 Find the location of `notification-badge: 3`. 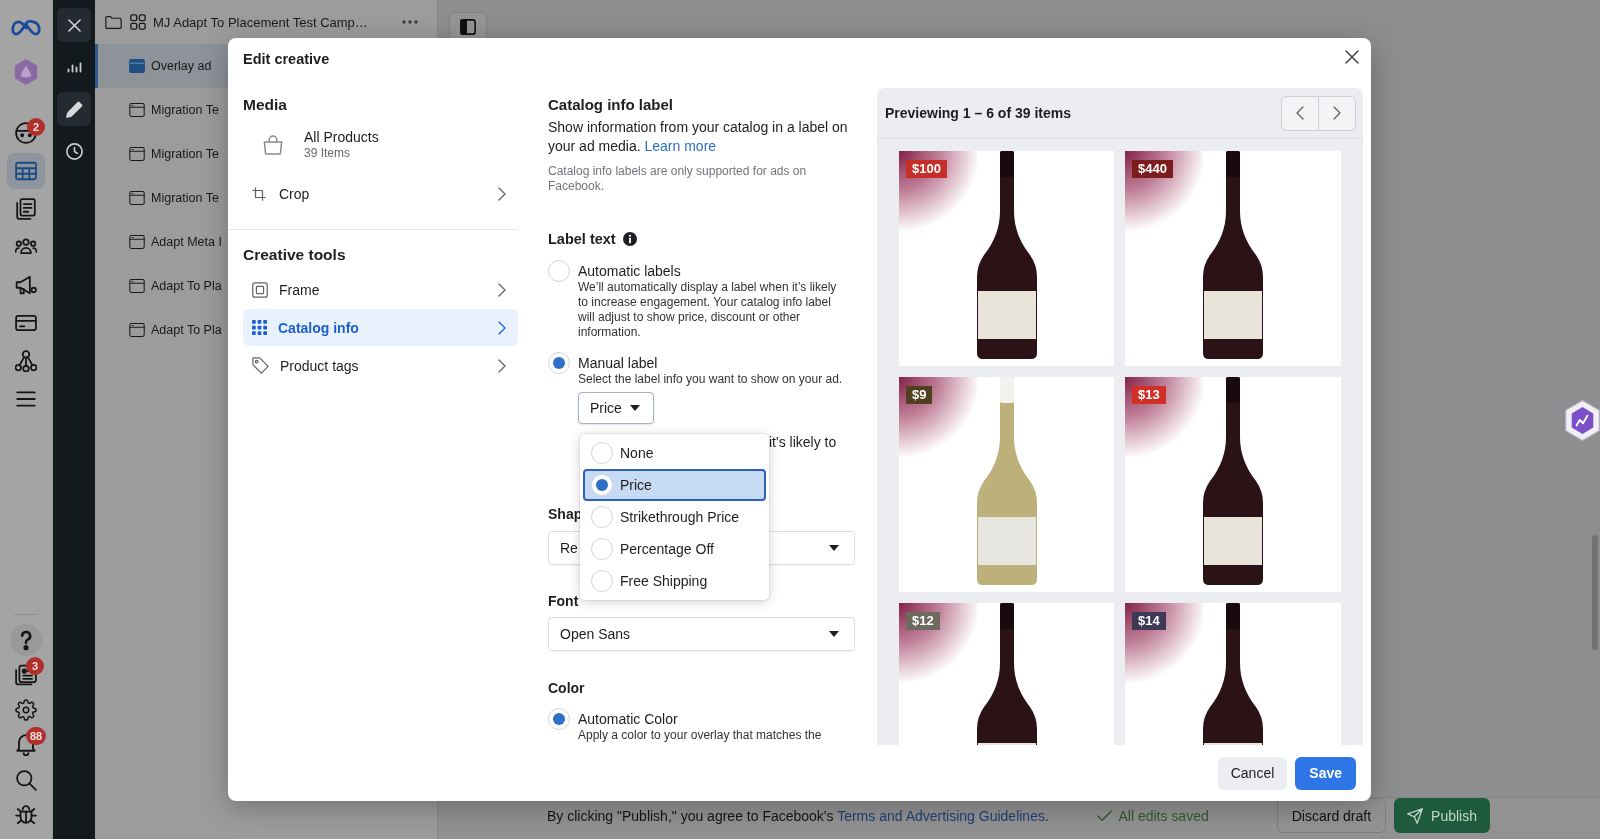

notification-badge: 3 is located at coordinates (35, 666).